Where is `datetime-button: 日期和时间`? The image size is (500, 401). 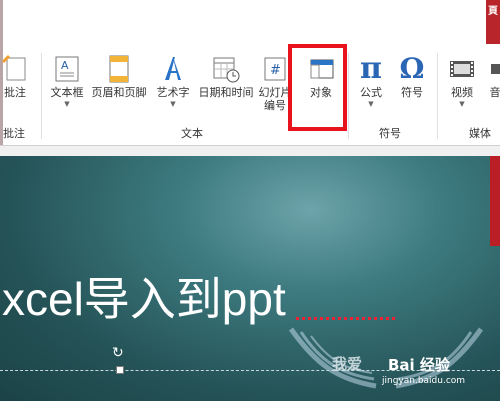
datetime-button: 日期和时间 is located at coordinates (226, 76).